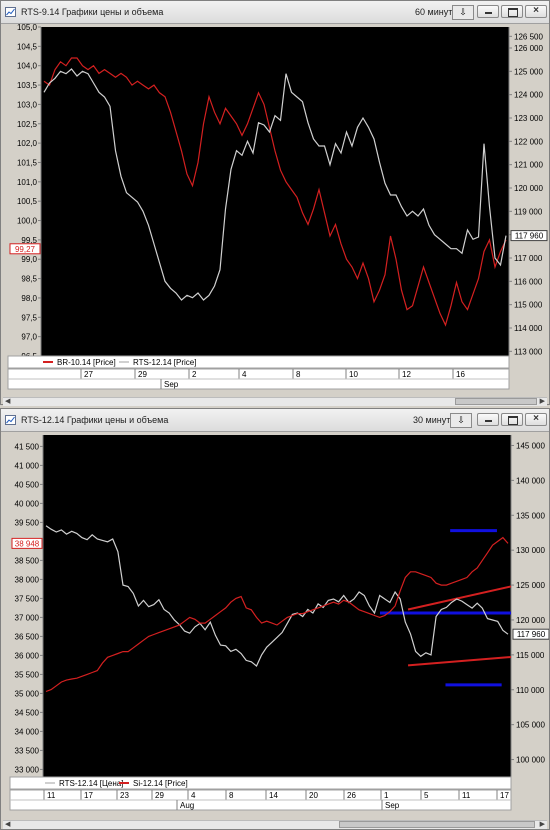 This screenshot has width=550, height=830. I want to click on left-axis-tick-label: 99,0, so click(29, 259).